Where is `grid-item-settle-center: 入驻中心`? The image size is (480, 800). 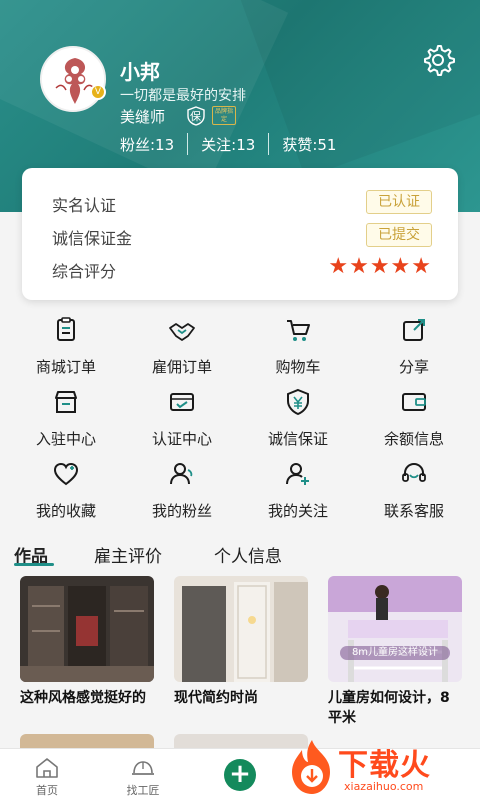 grid-item-settle-center: 入驻中心 is located at coordinates (66, 413).